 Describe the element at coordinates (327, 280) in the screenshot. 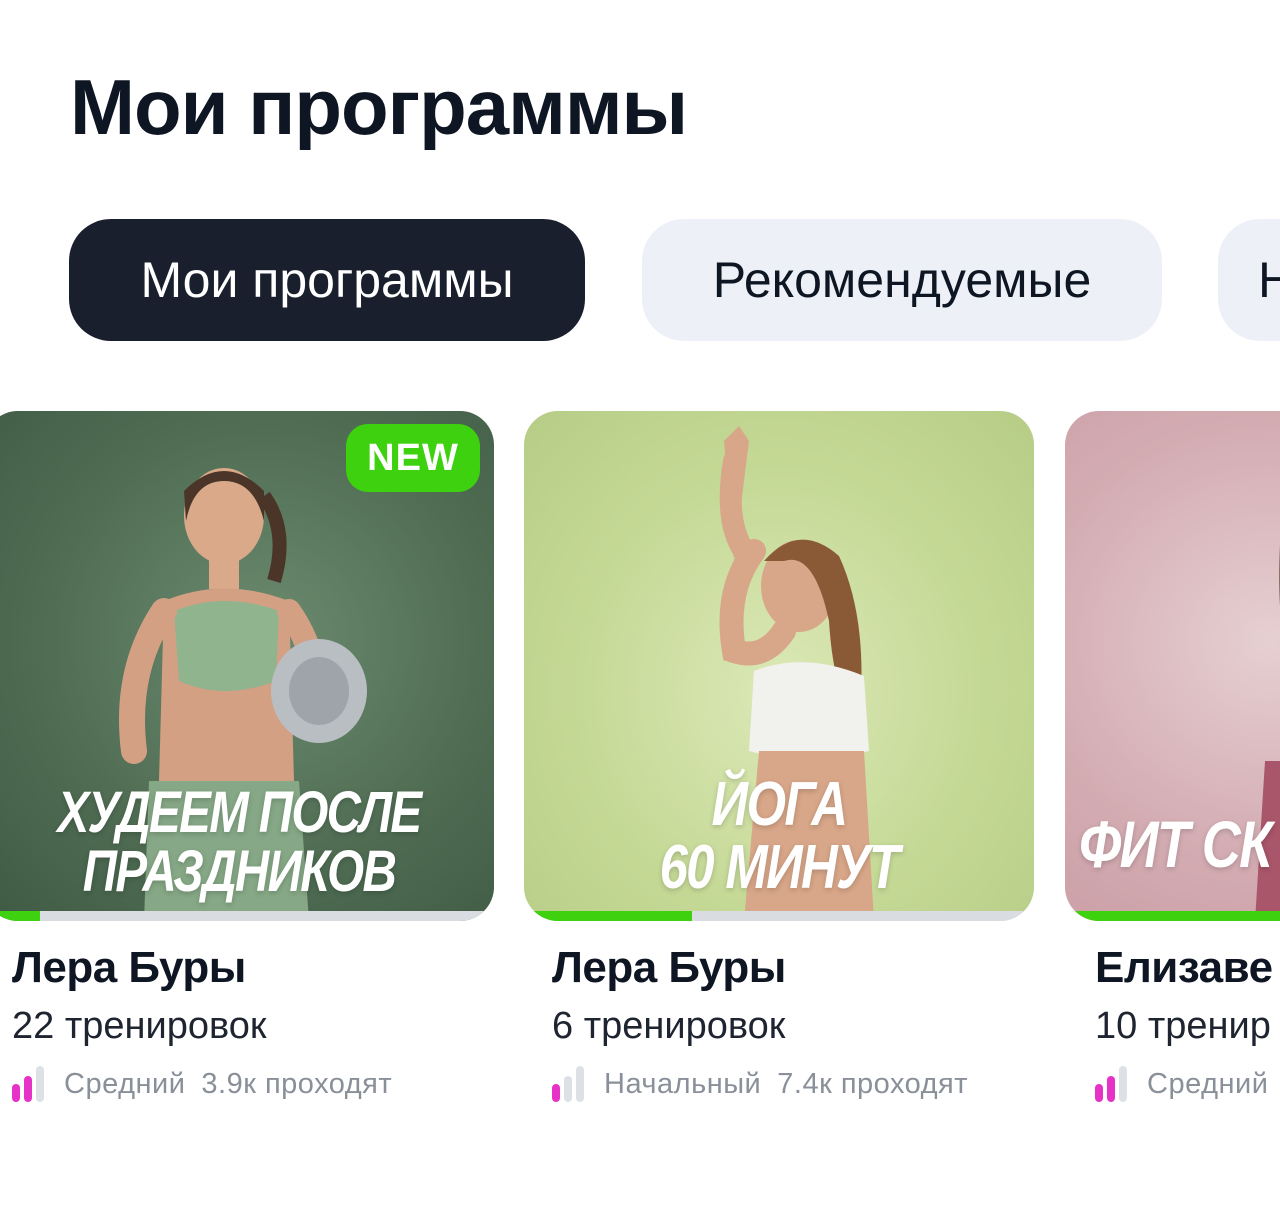

I see `tab-my-programs: Мои программы` at that location.